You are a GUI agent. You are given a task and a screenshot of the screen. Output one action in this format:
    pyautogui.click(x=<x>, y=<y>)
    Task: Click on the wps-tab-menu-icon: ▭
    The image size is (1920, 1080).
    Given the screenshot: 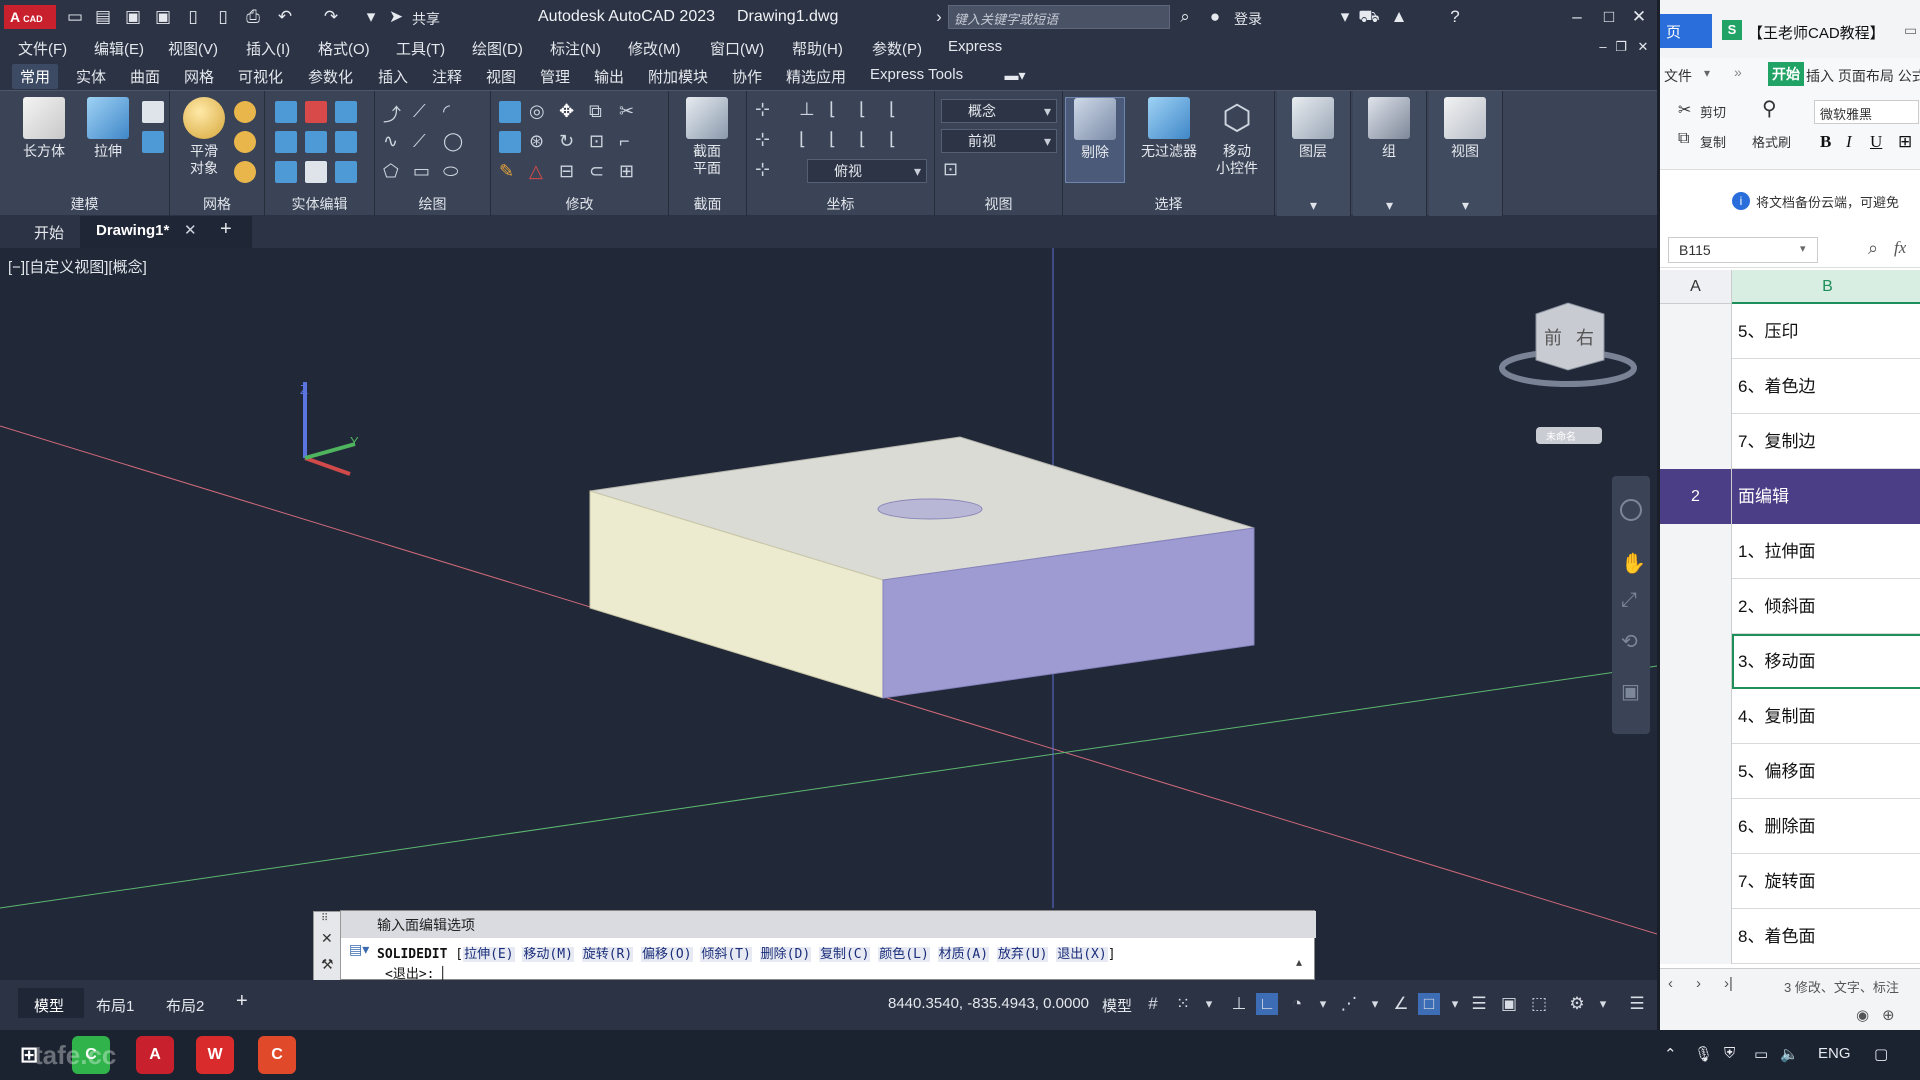 What is the action you would take?
    pyautogui.click(x=1910, y=30)
    